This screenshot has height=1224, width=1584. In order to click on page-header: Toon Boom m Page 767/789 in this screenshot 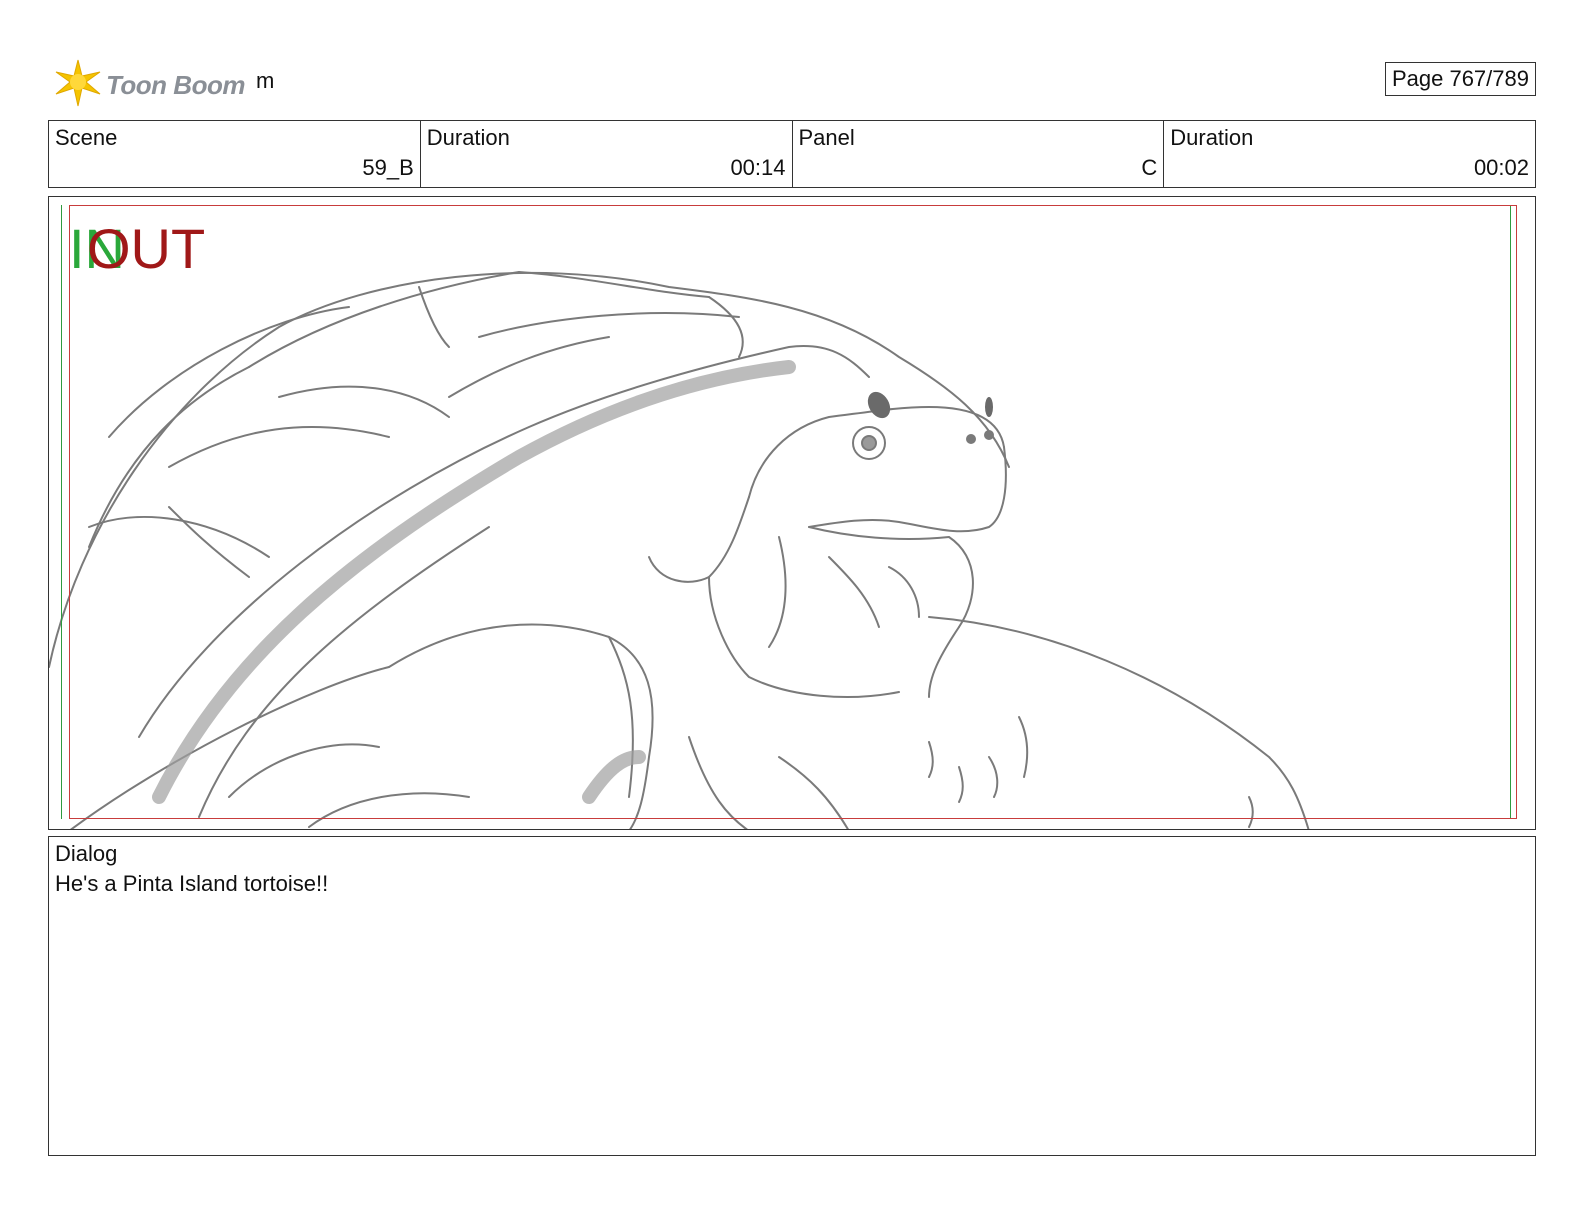, I will do `click(792, 82)`.